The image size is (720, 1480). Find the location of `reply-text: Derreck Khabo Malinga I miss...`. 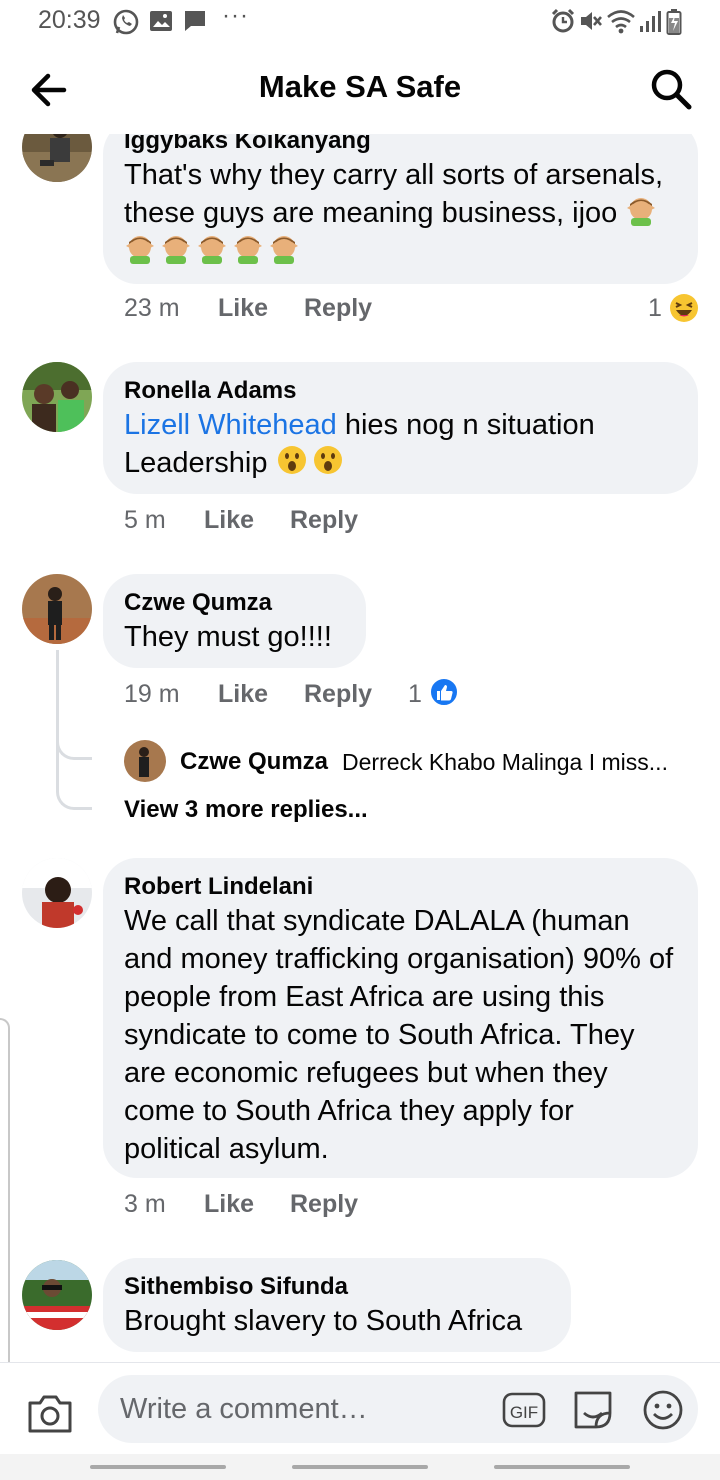

reply-text: Derreck Khabo Malinga I miss... is located at coordinates (505, 762).